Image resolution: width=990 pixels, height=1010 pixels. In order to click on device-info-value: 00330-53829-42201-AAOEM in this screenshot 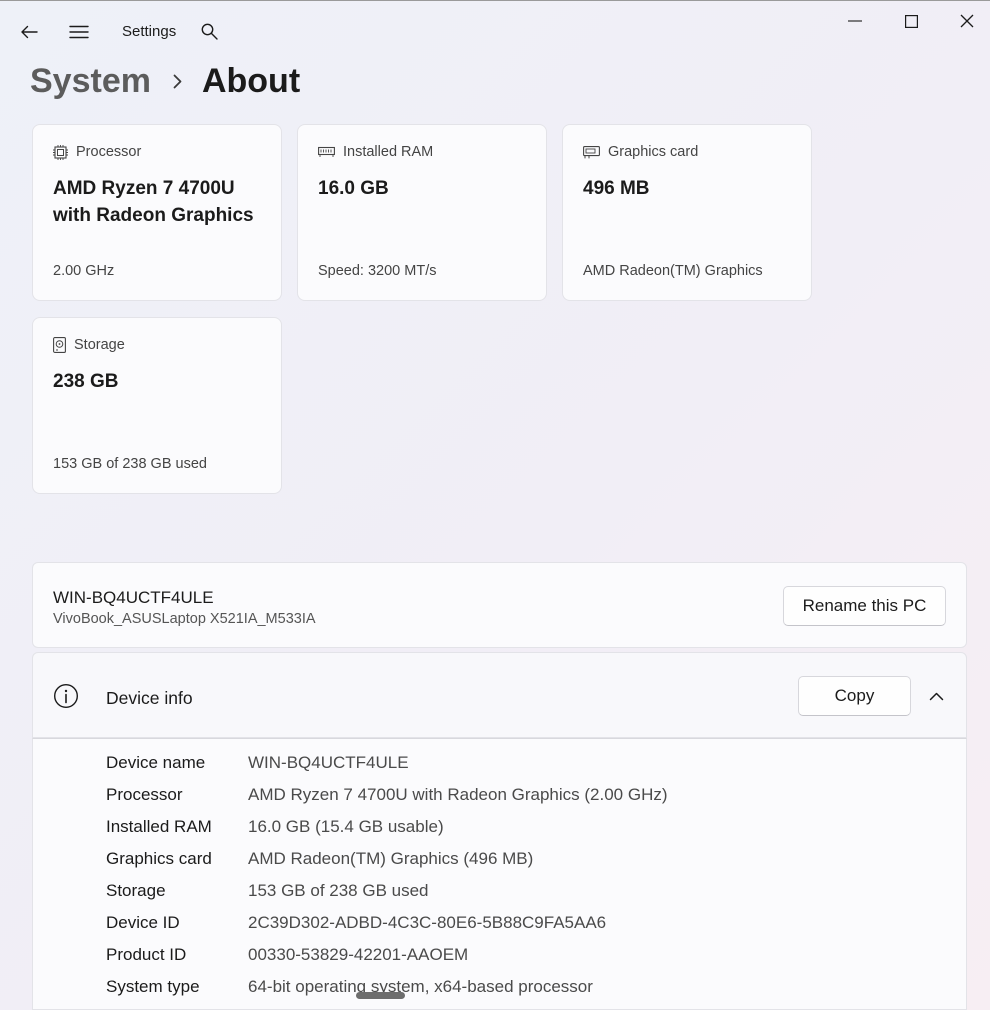, I will do `click(358, 955)`.